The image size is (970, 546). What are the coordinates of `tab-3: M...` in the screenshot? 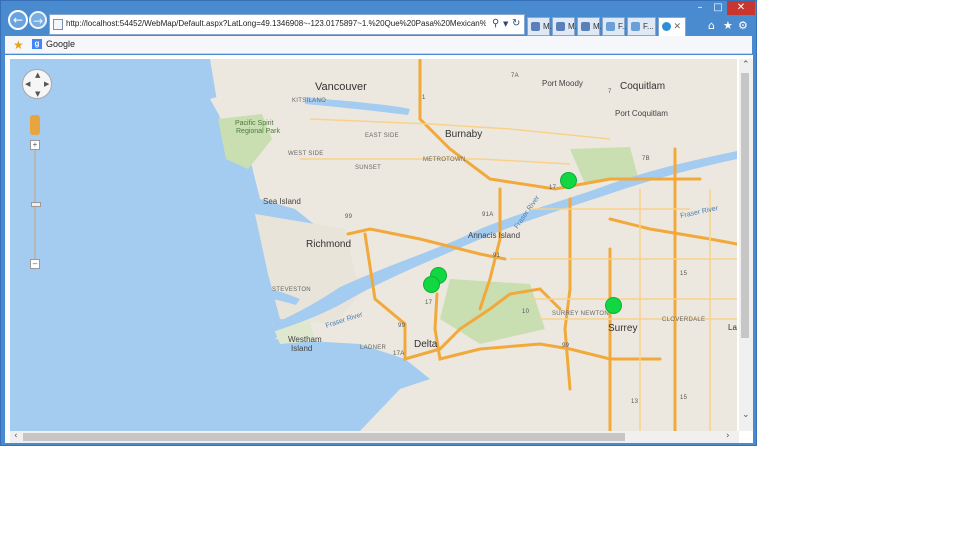 It's located at (591, 26).